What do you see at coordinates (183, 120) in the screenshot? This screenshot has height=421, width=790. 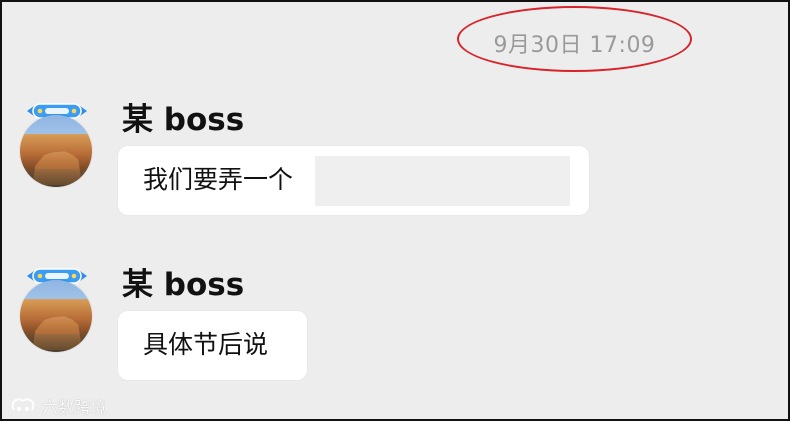 I see `sender-name-1: 某 boss` at bounding box center [183, 120].